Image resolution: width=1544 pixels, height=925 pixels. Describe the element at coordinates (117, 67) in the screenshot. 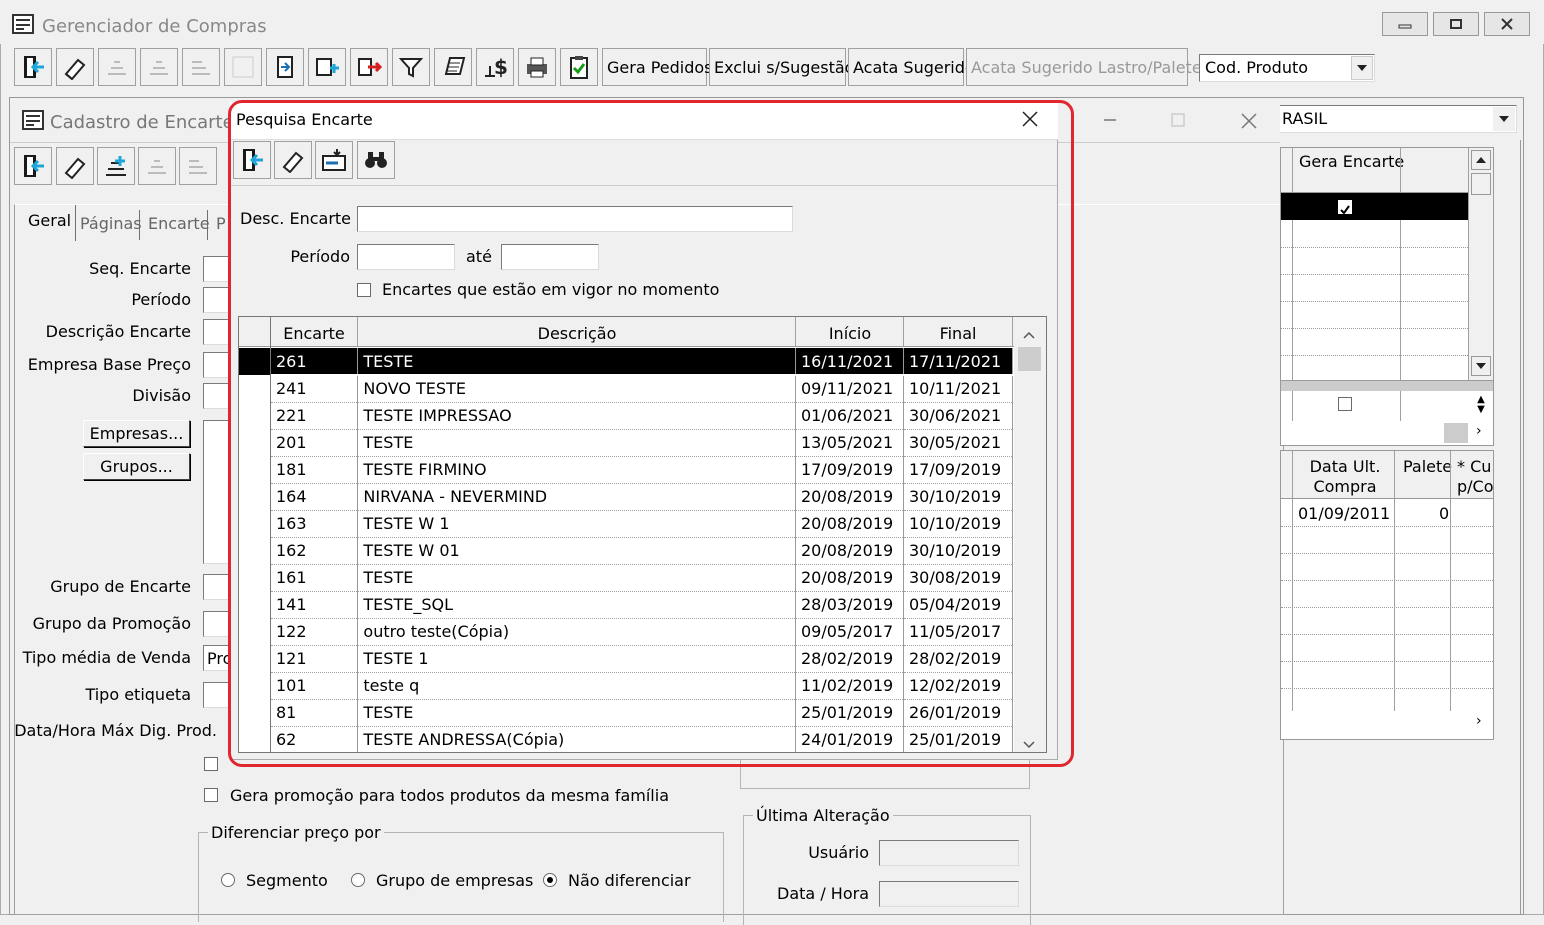

I see `add-disabled-button` at that location.